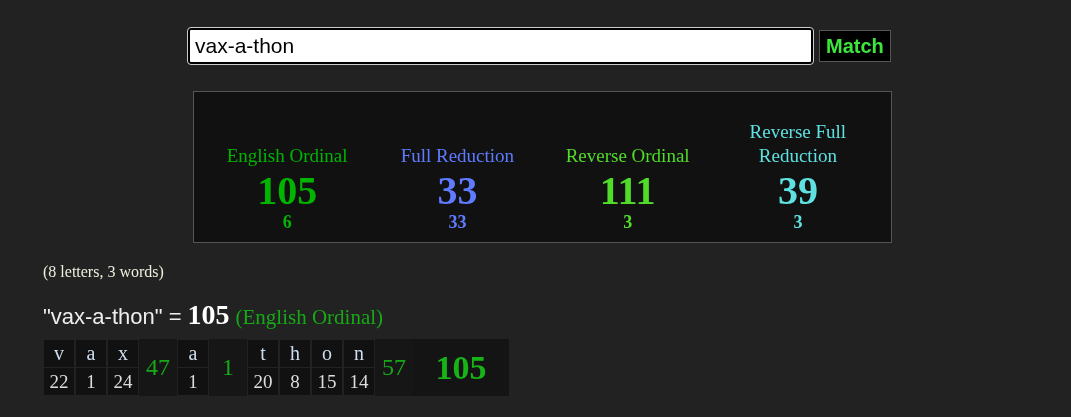  Describe the element at coordinates (327, 381) in the screenshot. I see `value-cell-text: 15` at that location.